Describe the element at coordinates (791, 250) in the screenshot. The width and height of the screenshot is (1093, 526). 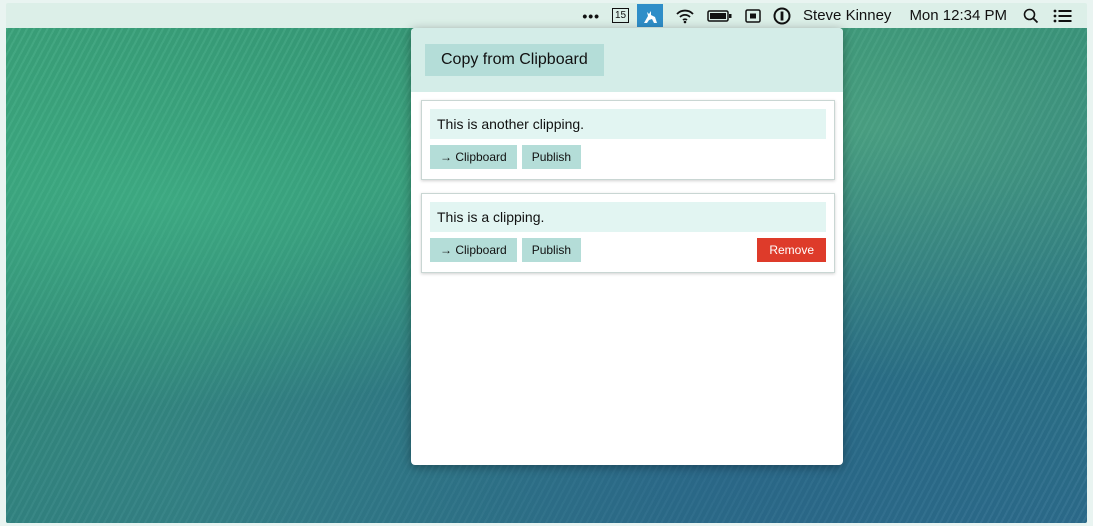
I see `remove-button: Remove` at that location.